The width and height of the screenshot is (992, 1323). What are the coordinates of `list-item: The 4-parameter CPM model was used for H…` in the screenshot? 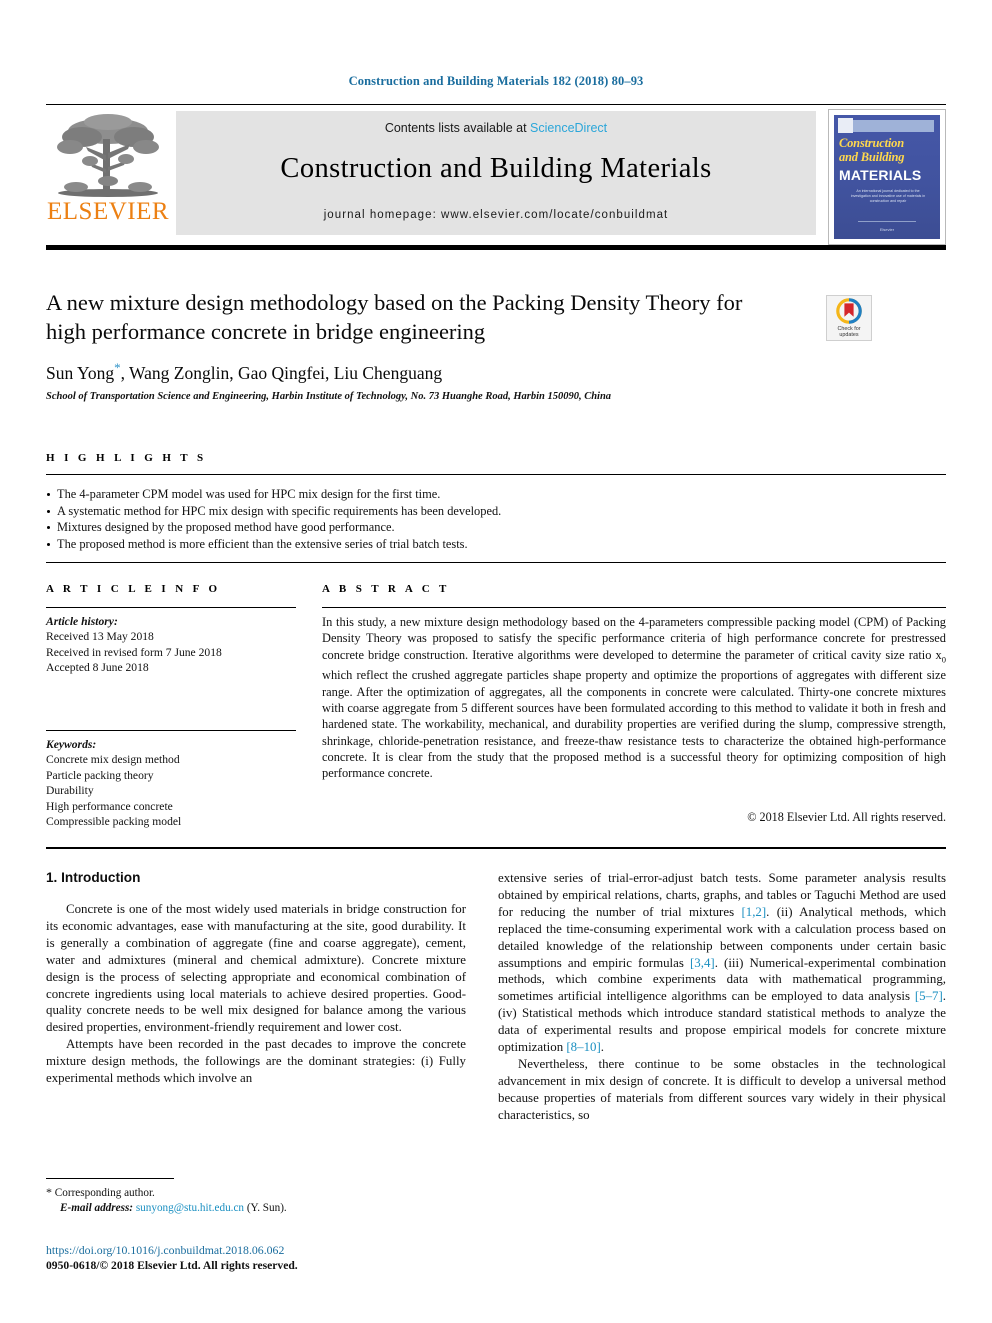 It's located at (386, 494).